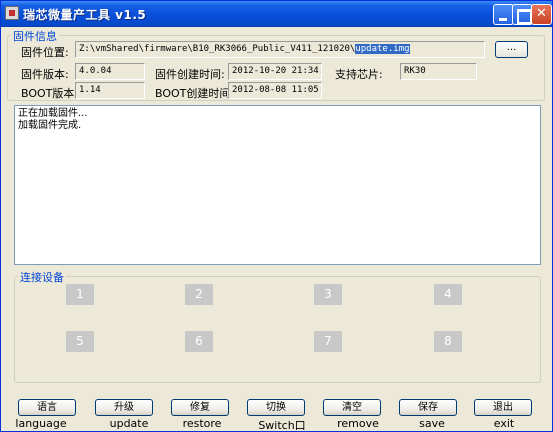  I want to click on boot-version-label: BOOT版本:, so click(50, 93).